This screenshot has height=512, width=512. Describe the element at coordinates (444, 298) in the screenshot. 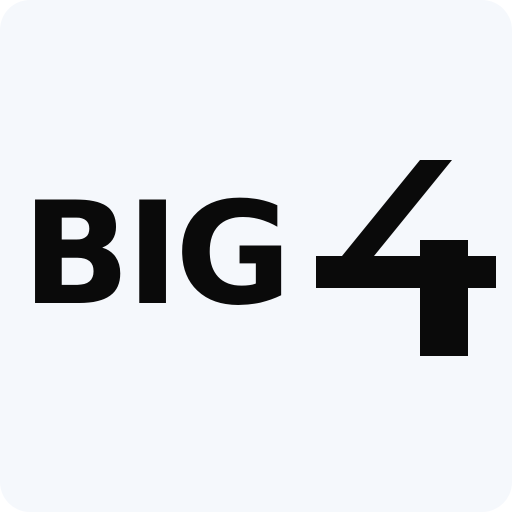

I see `four-vertical-stem` at that location.